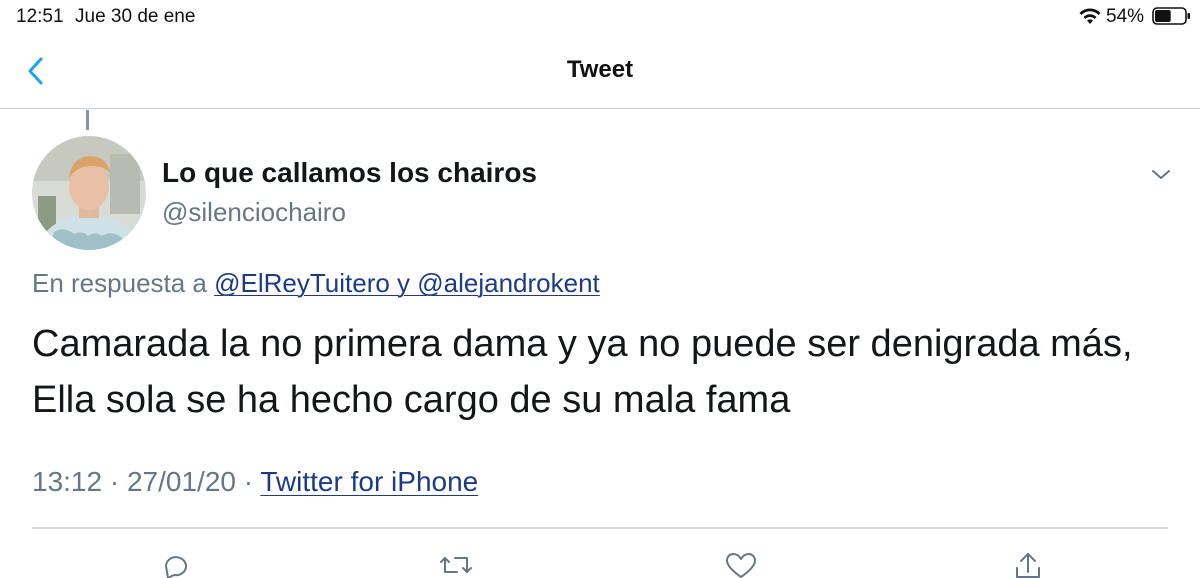 This screenshot has height=578, width=1200. I want to click on battery-icon, so click(1171, 16).